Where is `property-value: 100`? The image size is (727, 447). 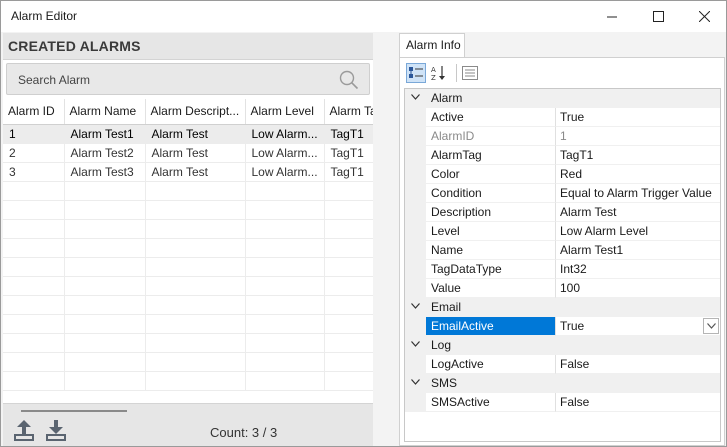 property-value: 100 is located at coordinates (638, 288).